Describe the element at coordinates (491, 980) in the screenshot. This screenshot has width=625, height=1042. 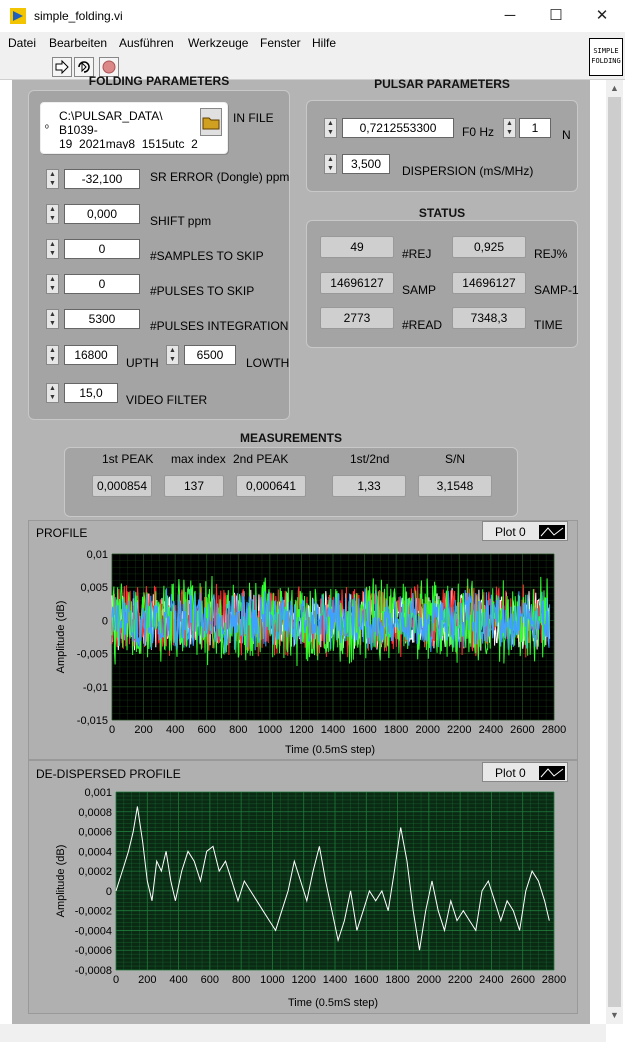
I see `x-tick-label: 2400` at that location.